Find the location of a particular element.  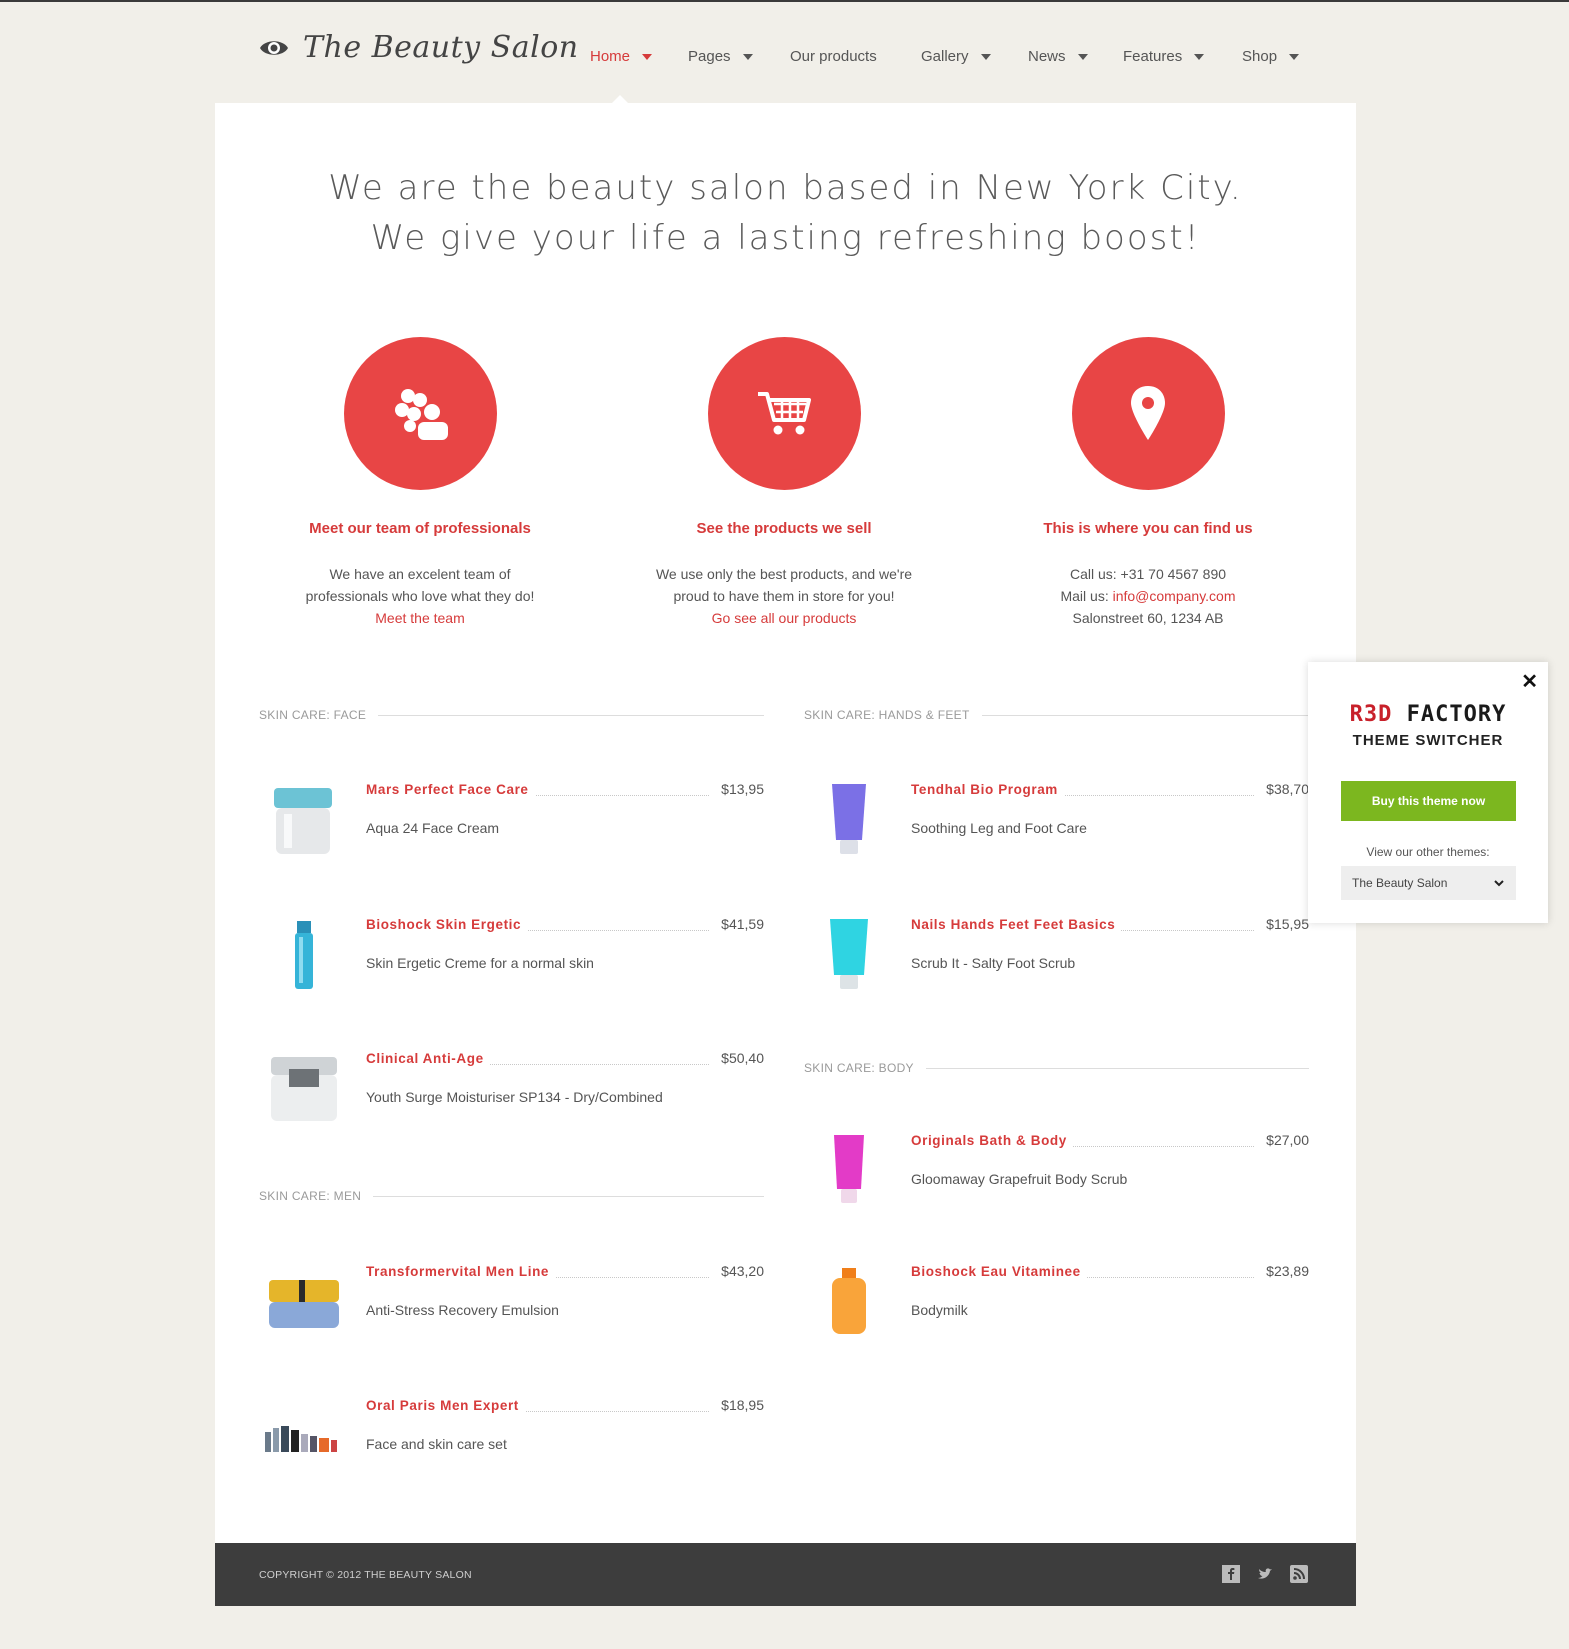

product-name: Tendhal Bio Program is located at coordinates (987, 789).